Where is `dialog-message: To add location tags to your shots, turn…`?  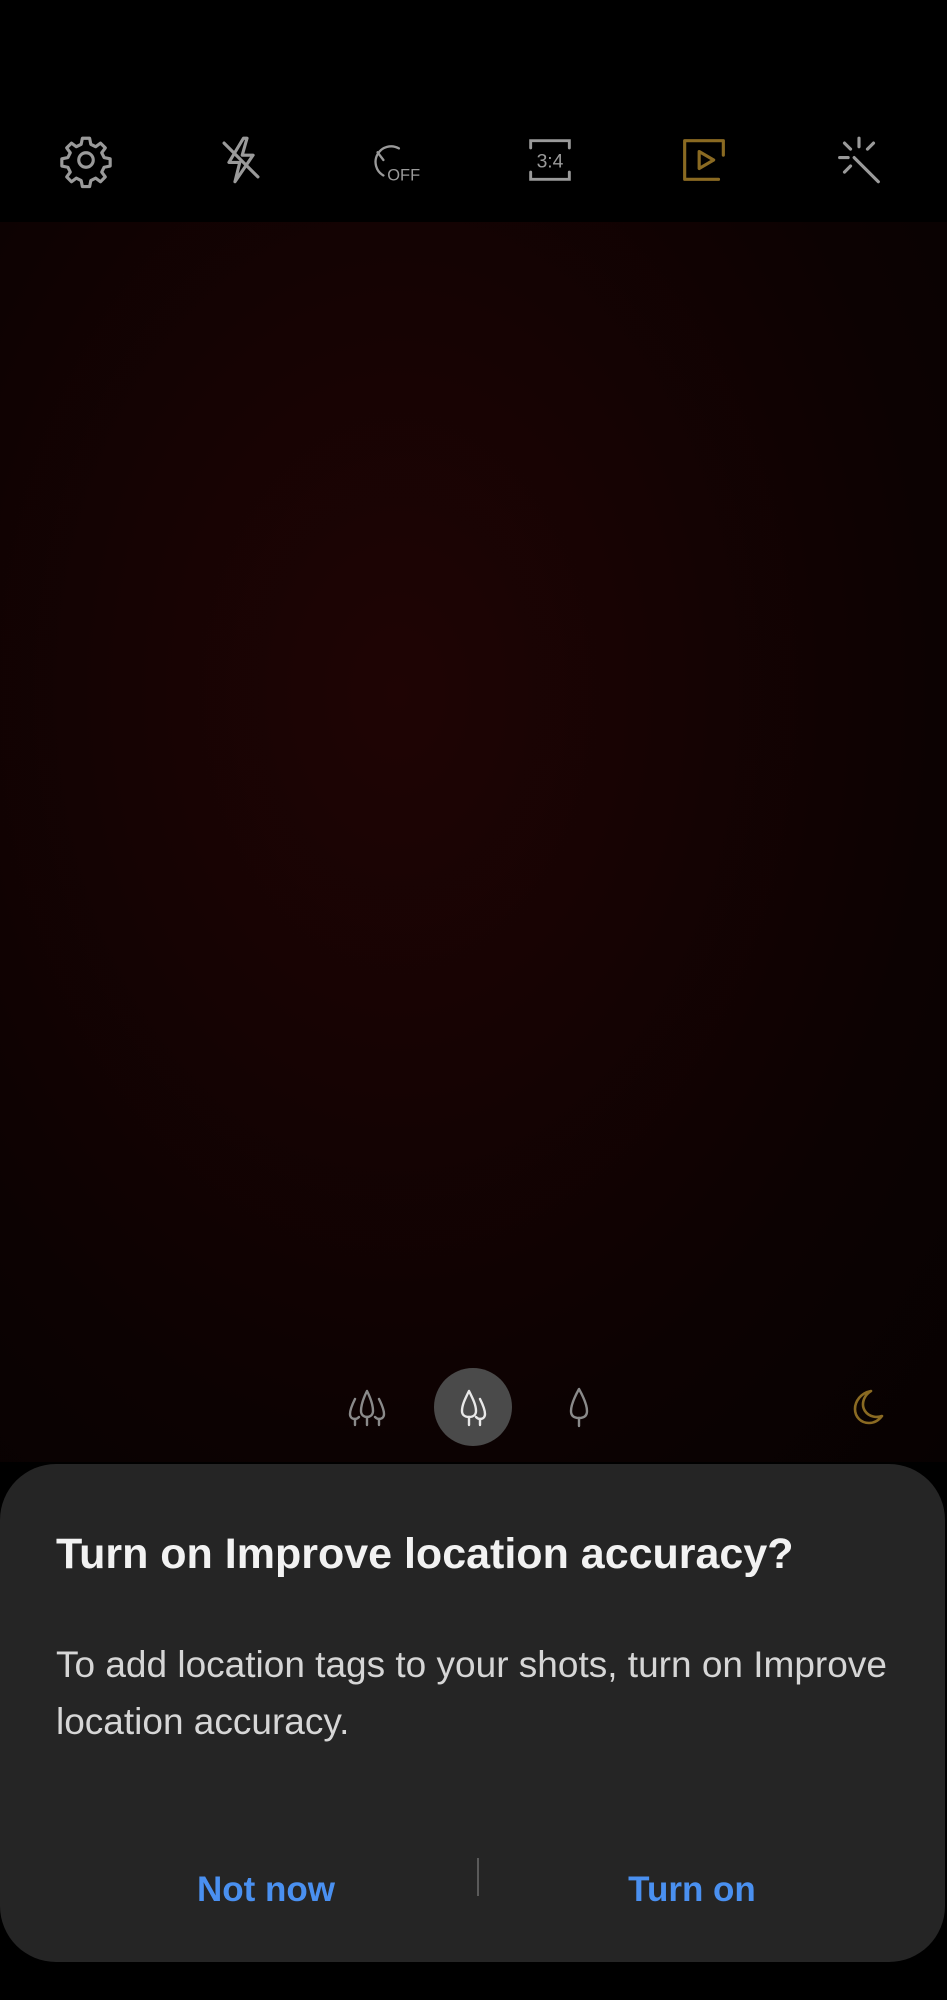
dialog-message: To add location tags to your shots, turn… is located at coordinates (471, 1693).